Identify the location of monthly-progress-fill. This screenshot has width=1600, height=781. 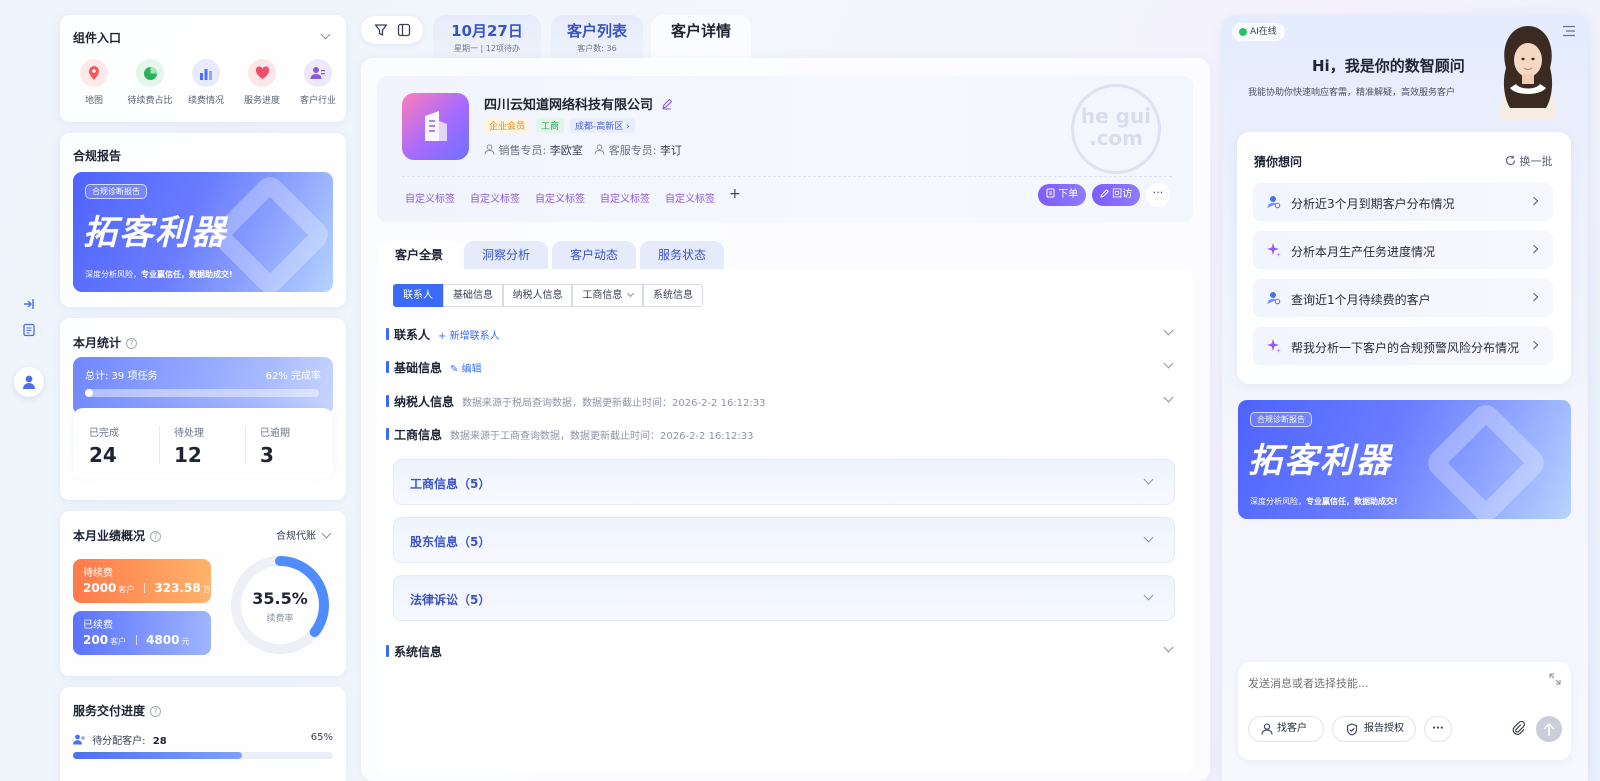
(89, 393).